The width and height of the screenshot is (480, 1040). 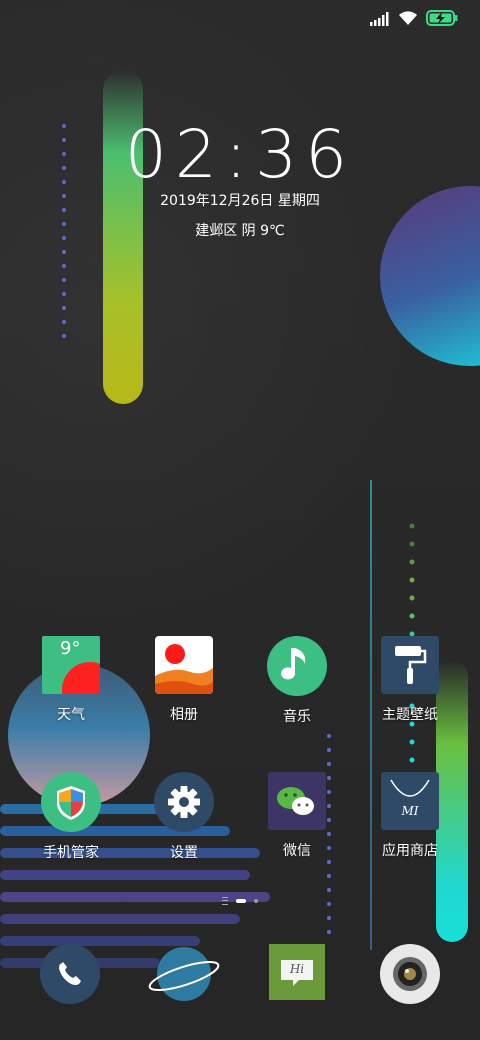 I want to click on theme-paint-roller-icon, so click(x=410, y=665).